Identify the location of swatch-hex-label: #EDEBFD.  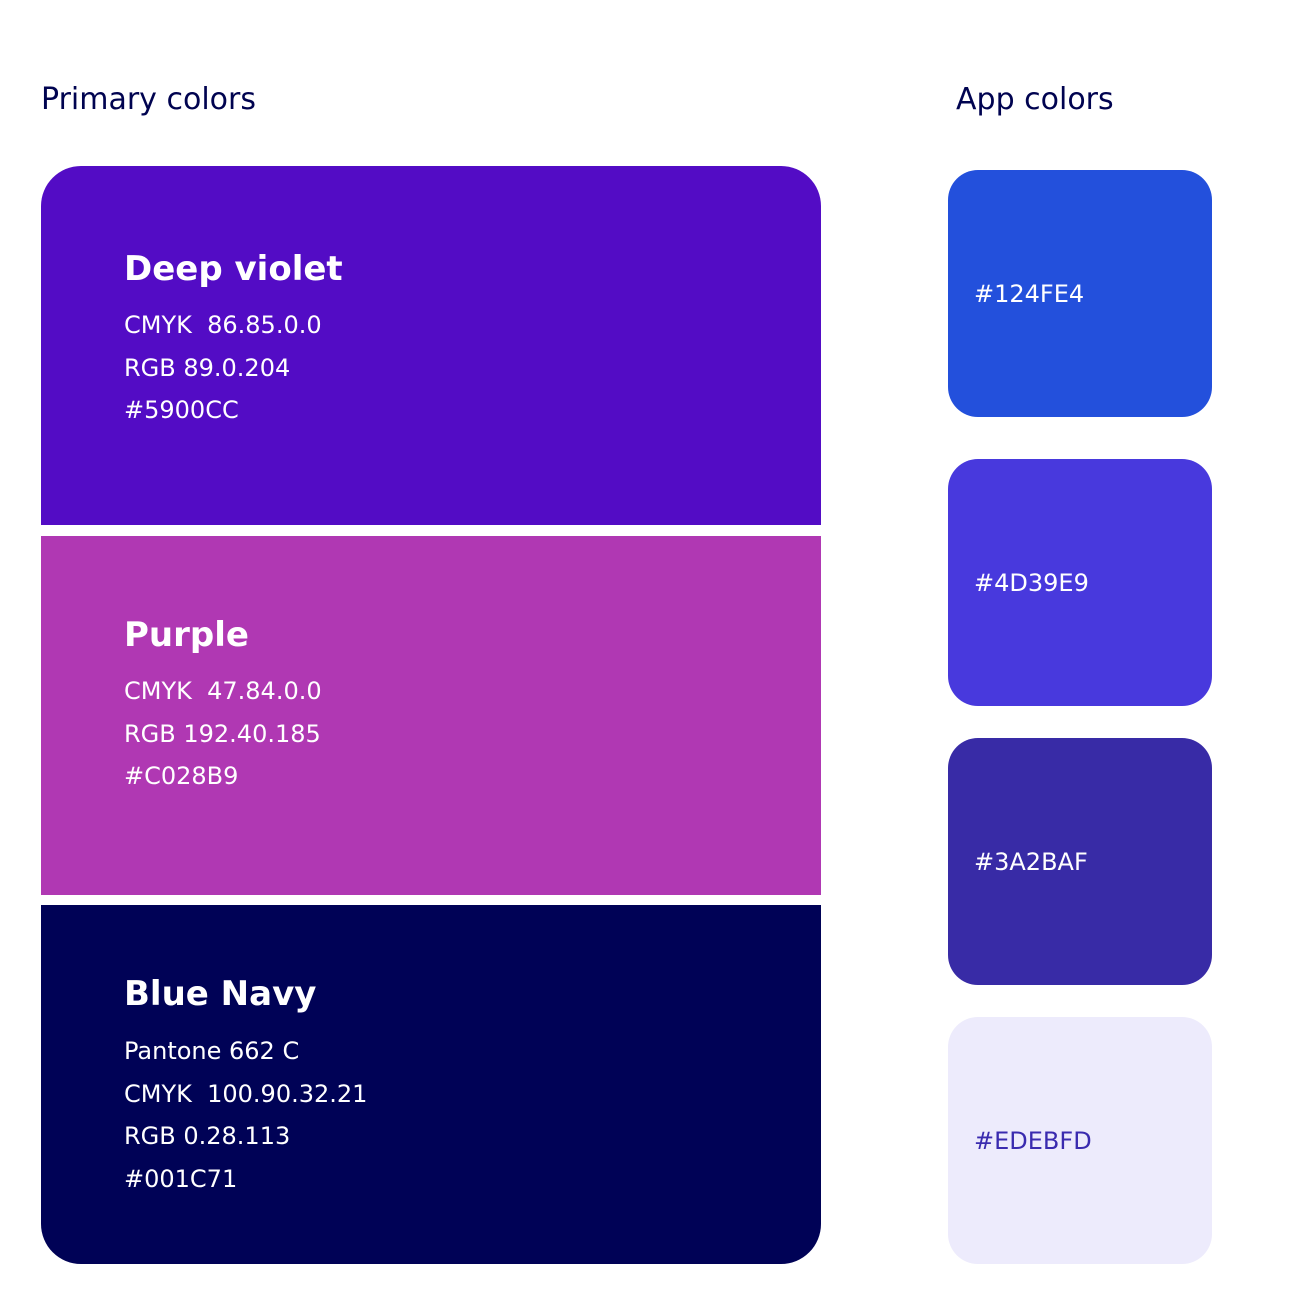
(1033, 1140).